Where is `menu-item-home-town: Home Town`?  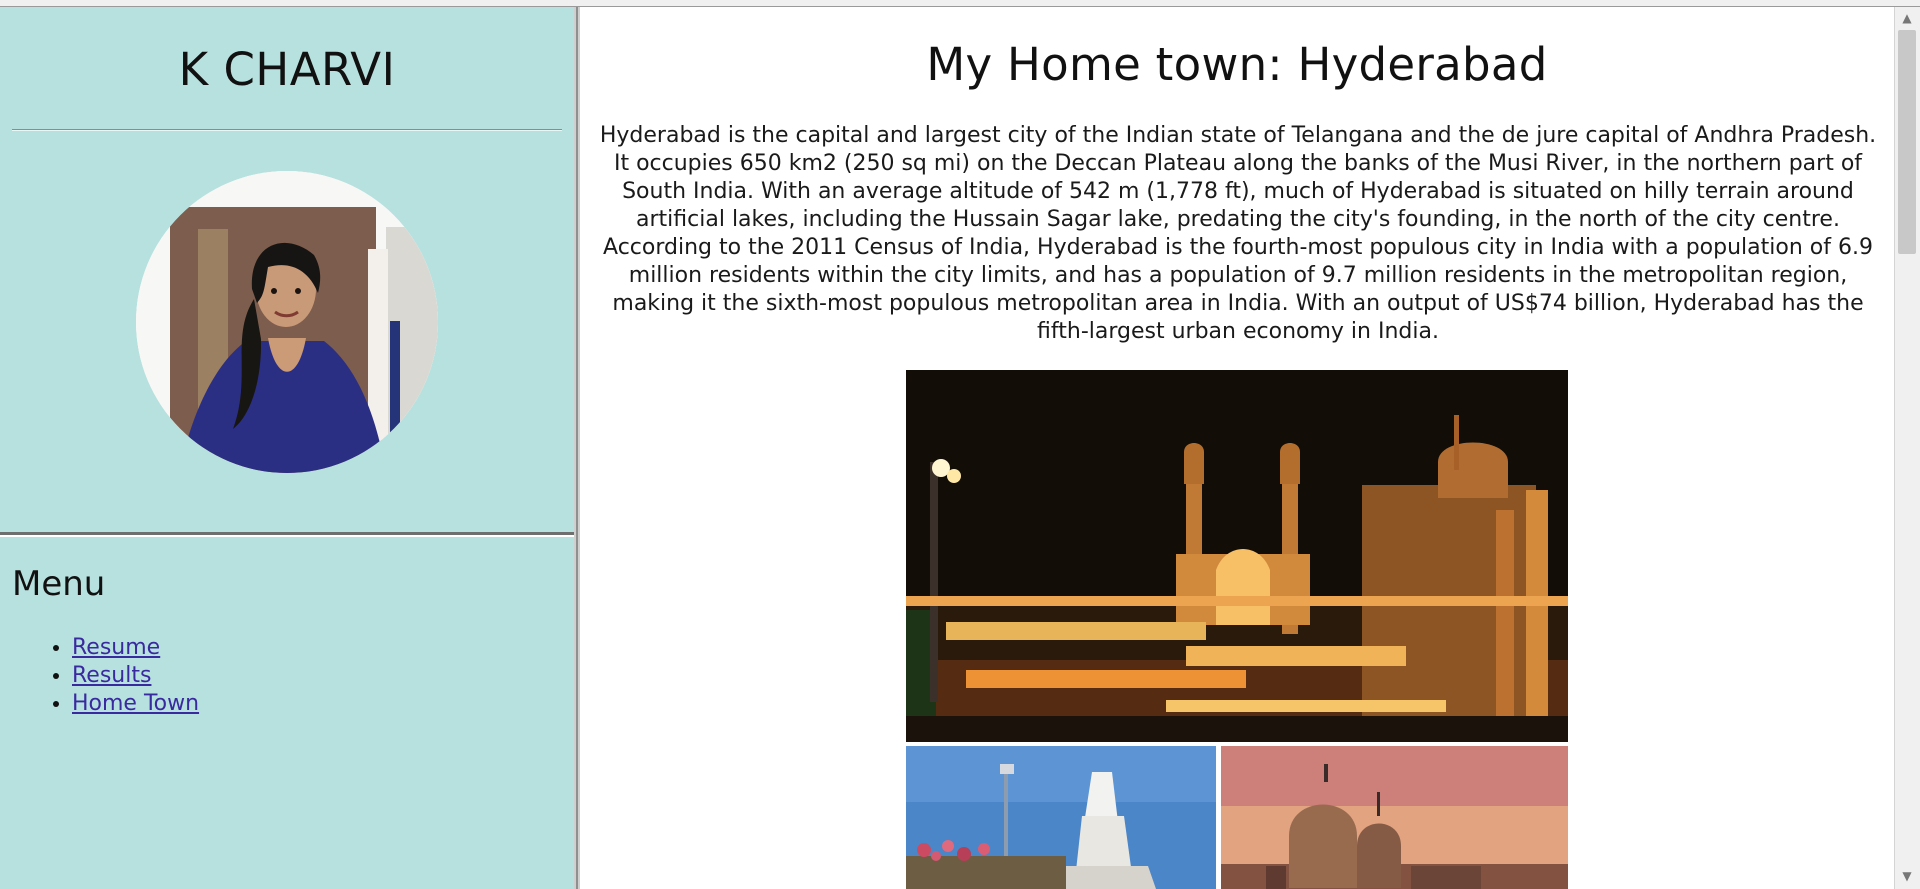 menu-item-home-town: Home Town is located at coordinates (135, 704).